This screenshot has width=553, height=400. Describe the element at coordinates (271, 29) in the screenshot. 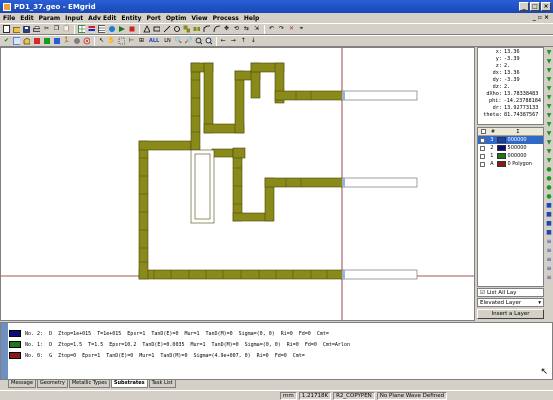

I see `undo-icon: ↶` at that location.